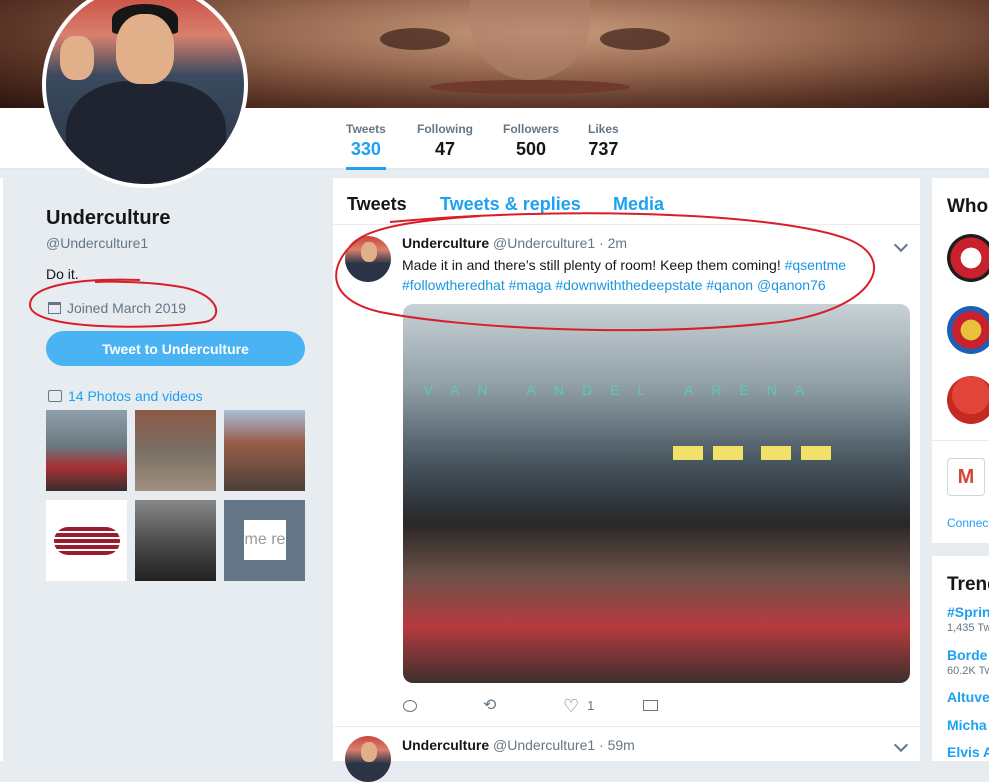 The width and height of the screenshot is (989, 782). I want to click on who-to-follow-panel: Who M Connect, so click(960, 360).